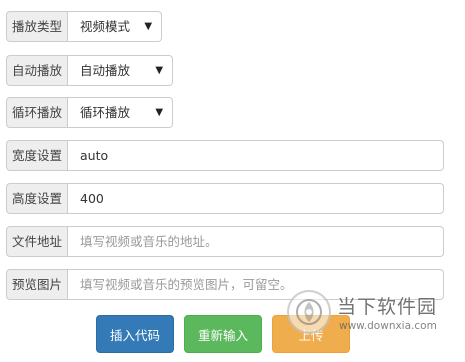  I want to click on width-row: 宽度设置 auto, so click(225, 155).